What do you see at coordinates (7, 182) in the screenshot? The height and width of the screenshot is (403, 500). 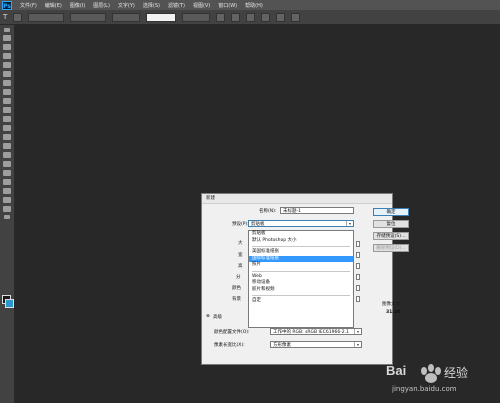 I see `path-selection-tool-icon` at bounding box center [7, 182].